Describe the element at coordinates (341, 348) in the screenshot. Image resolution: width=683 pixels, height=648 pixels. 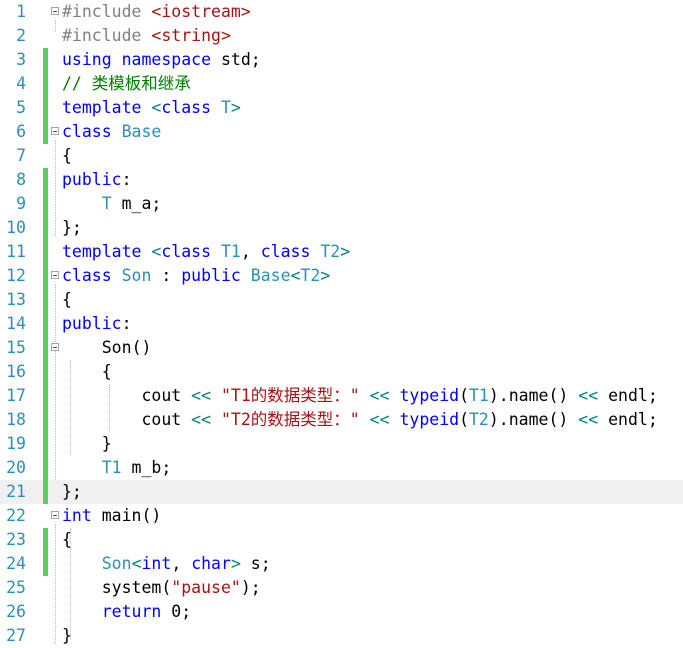
I see `code-line: 15 Son()` at that location.